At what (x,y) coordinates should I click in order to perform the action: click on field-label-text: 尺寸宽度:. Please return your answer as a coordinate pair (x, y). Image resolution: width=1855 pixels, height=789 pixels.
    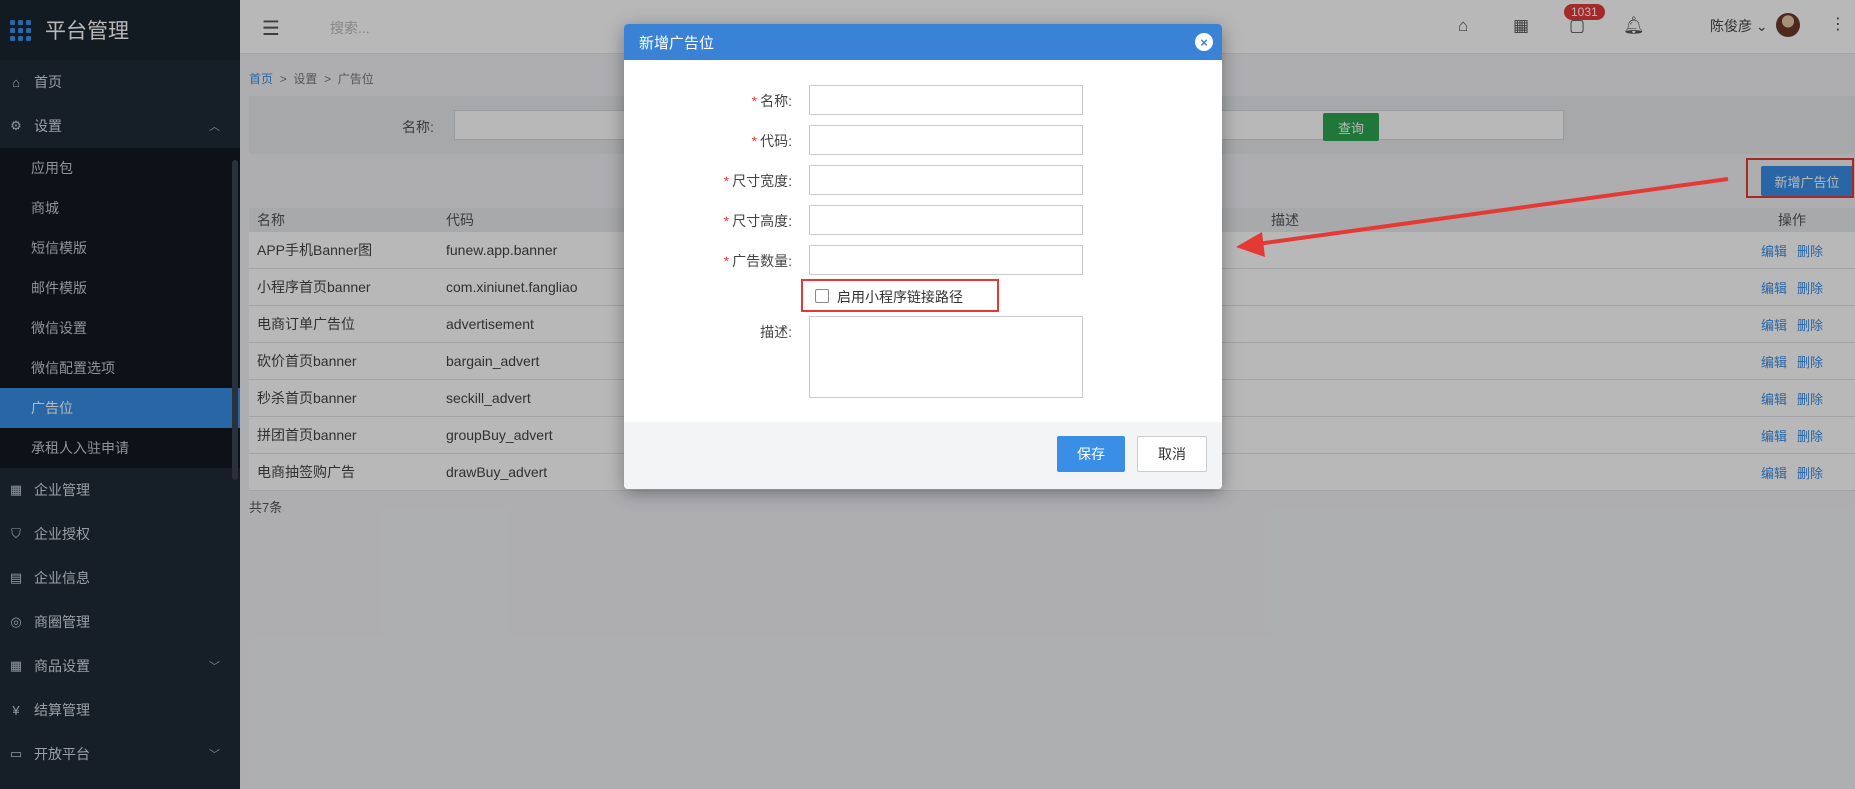
    Looking at the image, I should click on (762, 181).